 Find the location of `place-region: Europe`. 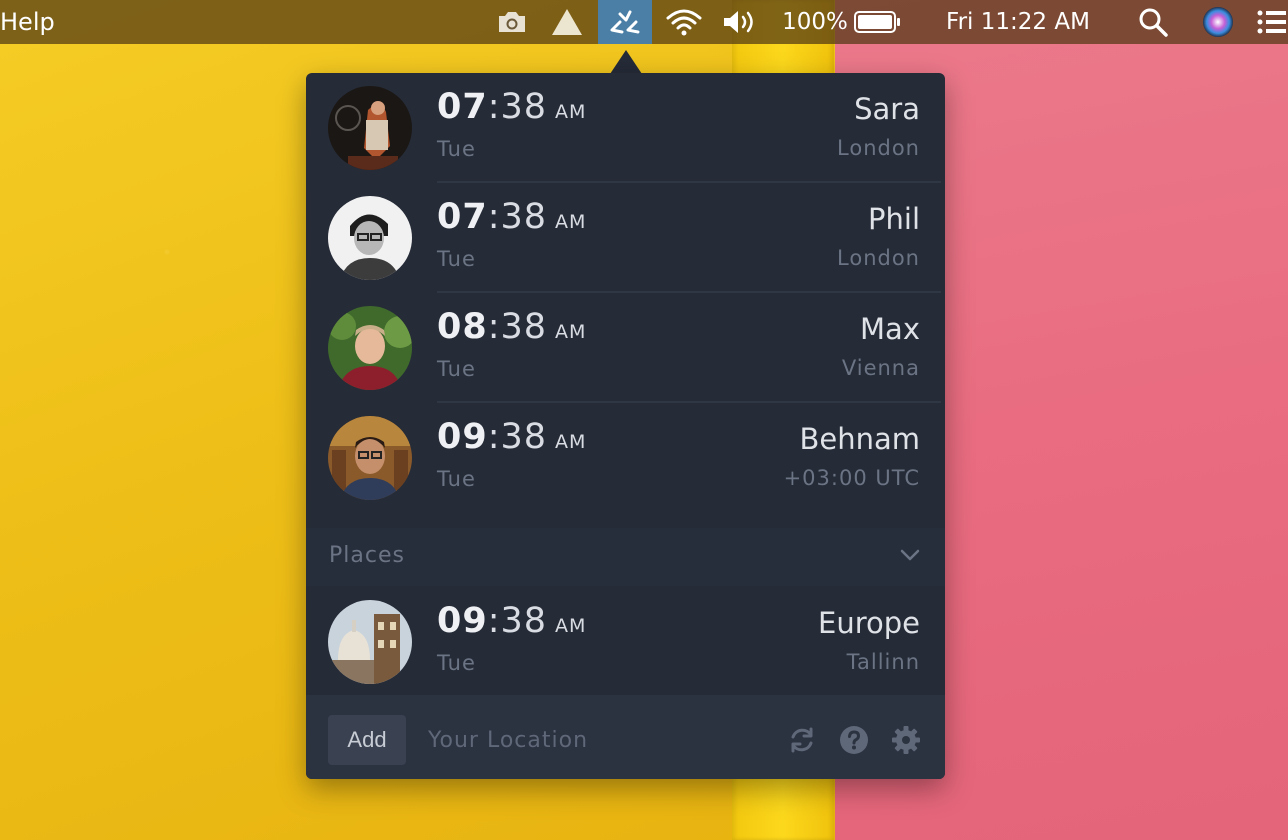

place-region: Europe is located at coordinates (869, 623).